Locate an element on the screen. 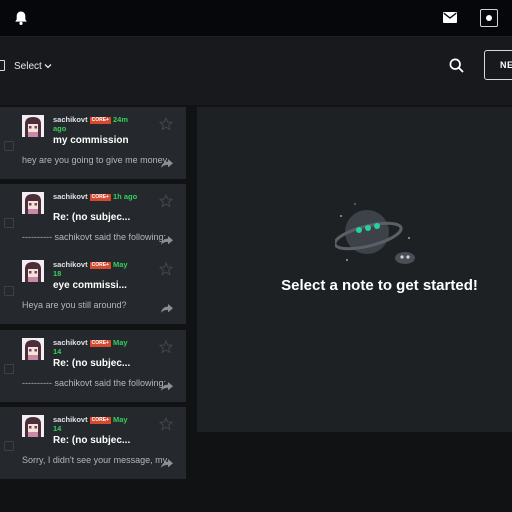 This screenshot has width=512, height=512. notes-toolbar is located at coordinates (256, 71).